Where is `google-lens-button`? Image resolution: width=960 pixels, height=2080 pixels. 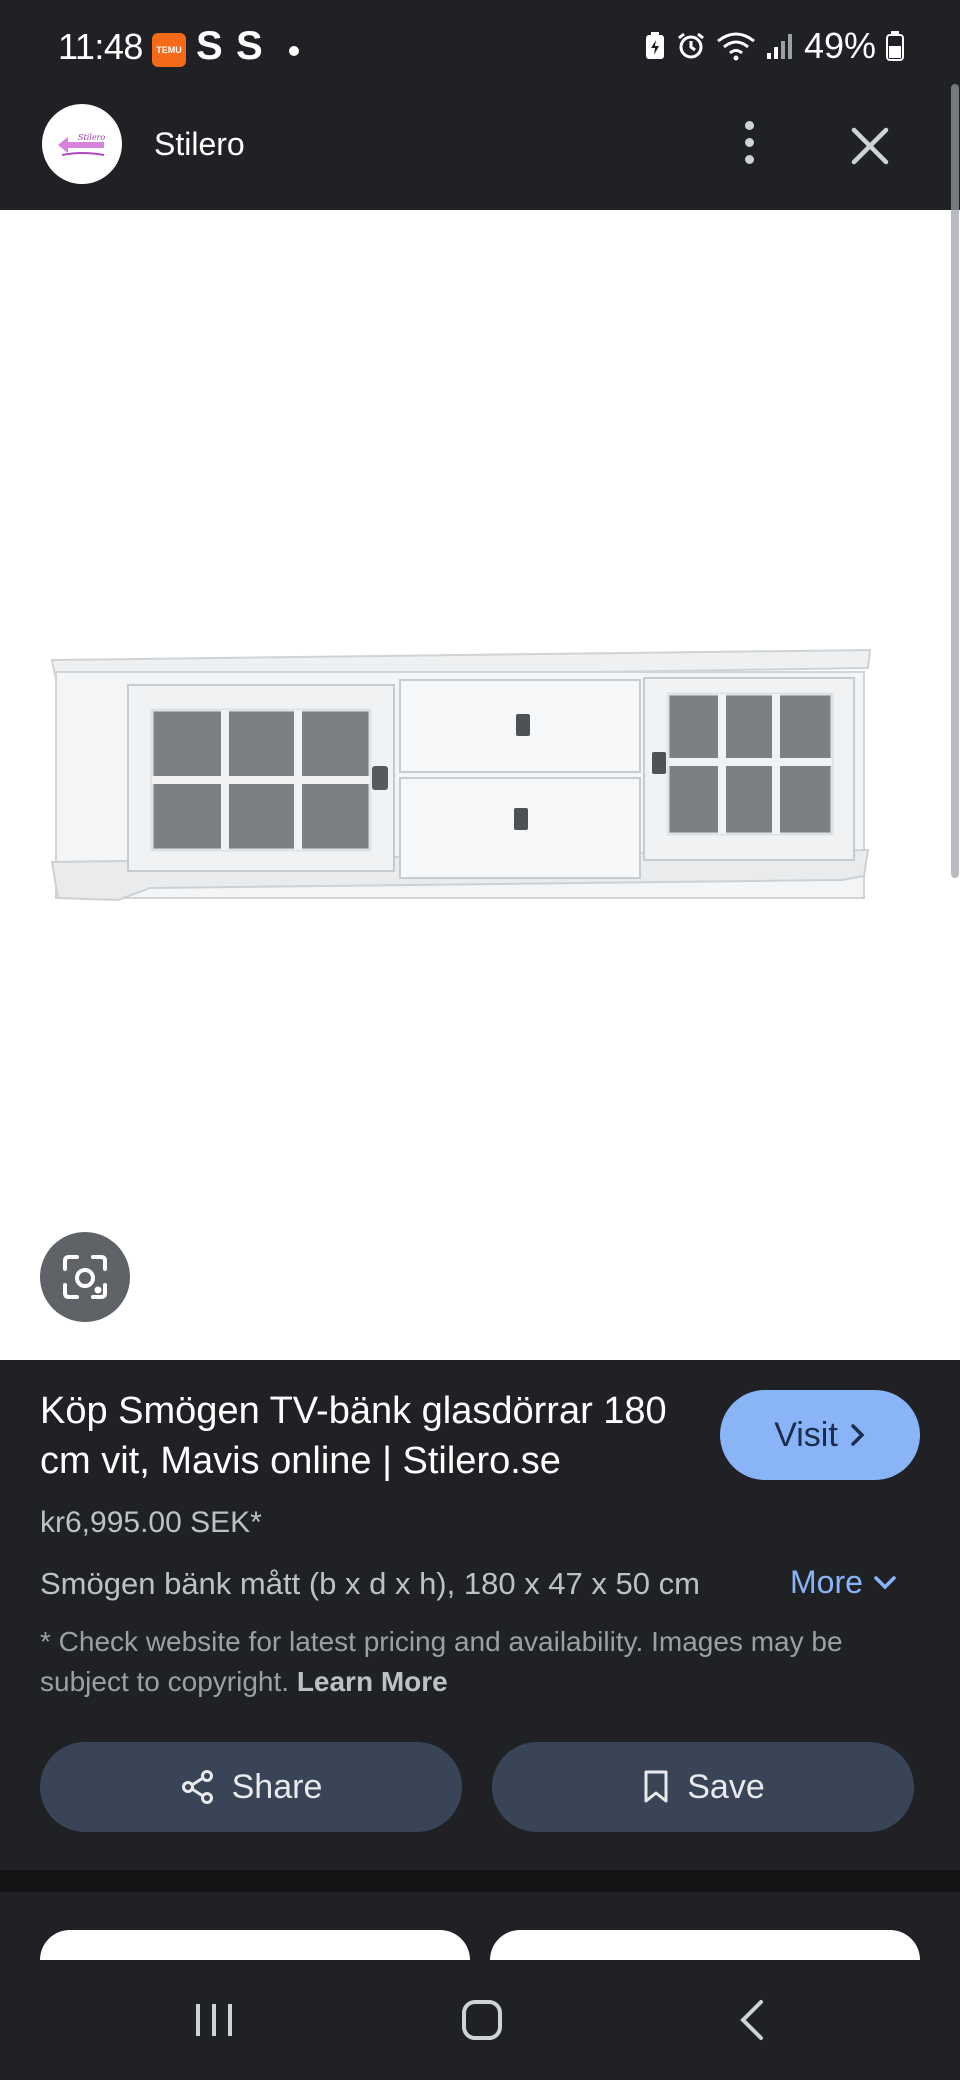 google-lens-button is located at coordinates (85, 1277).